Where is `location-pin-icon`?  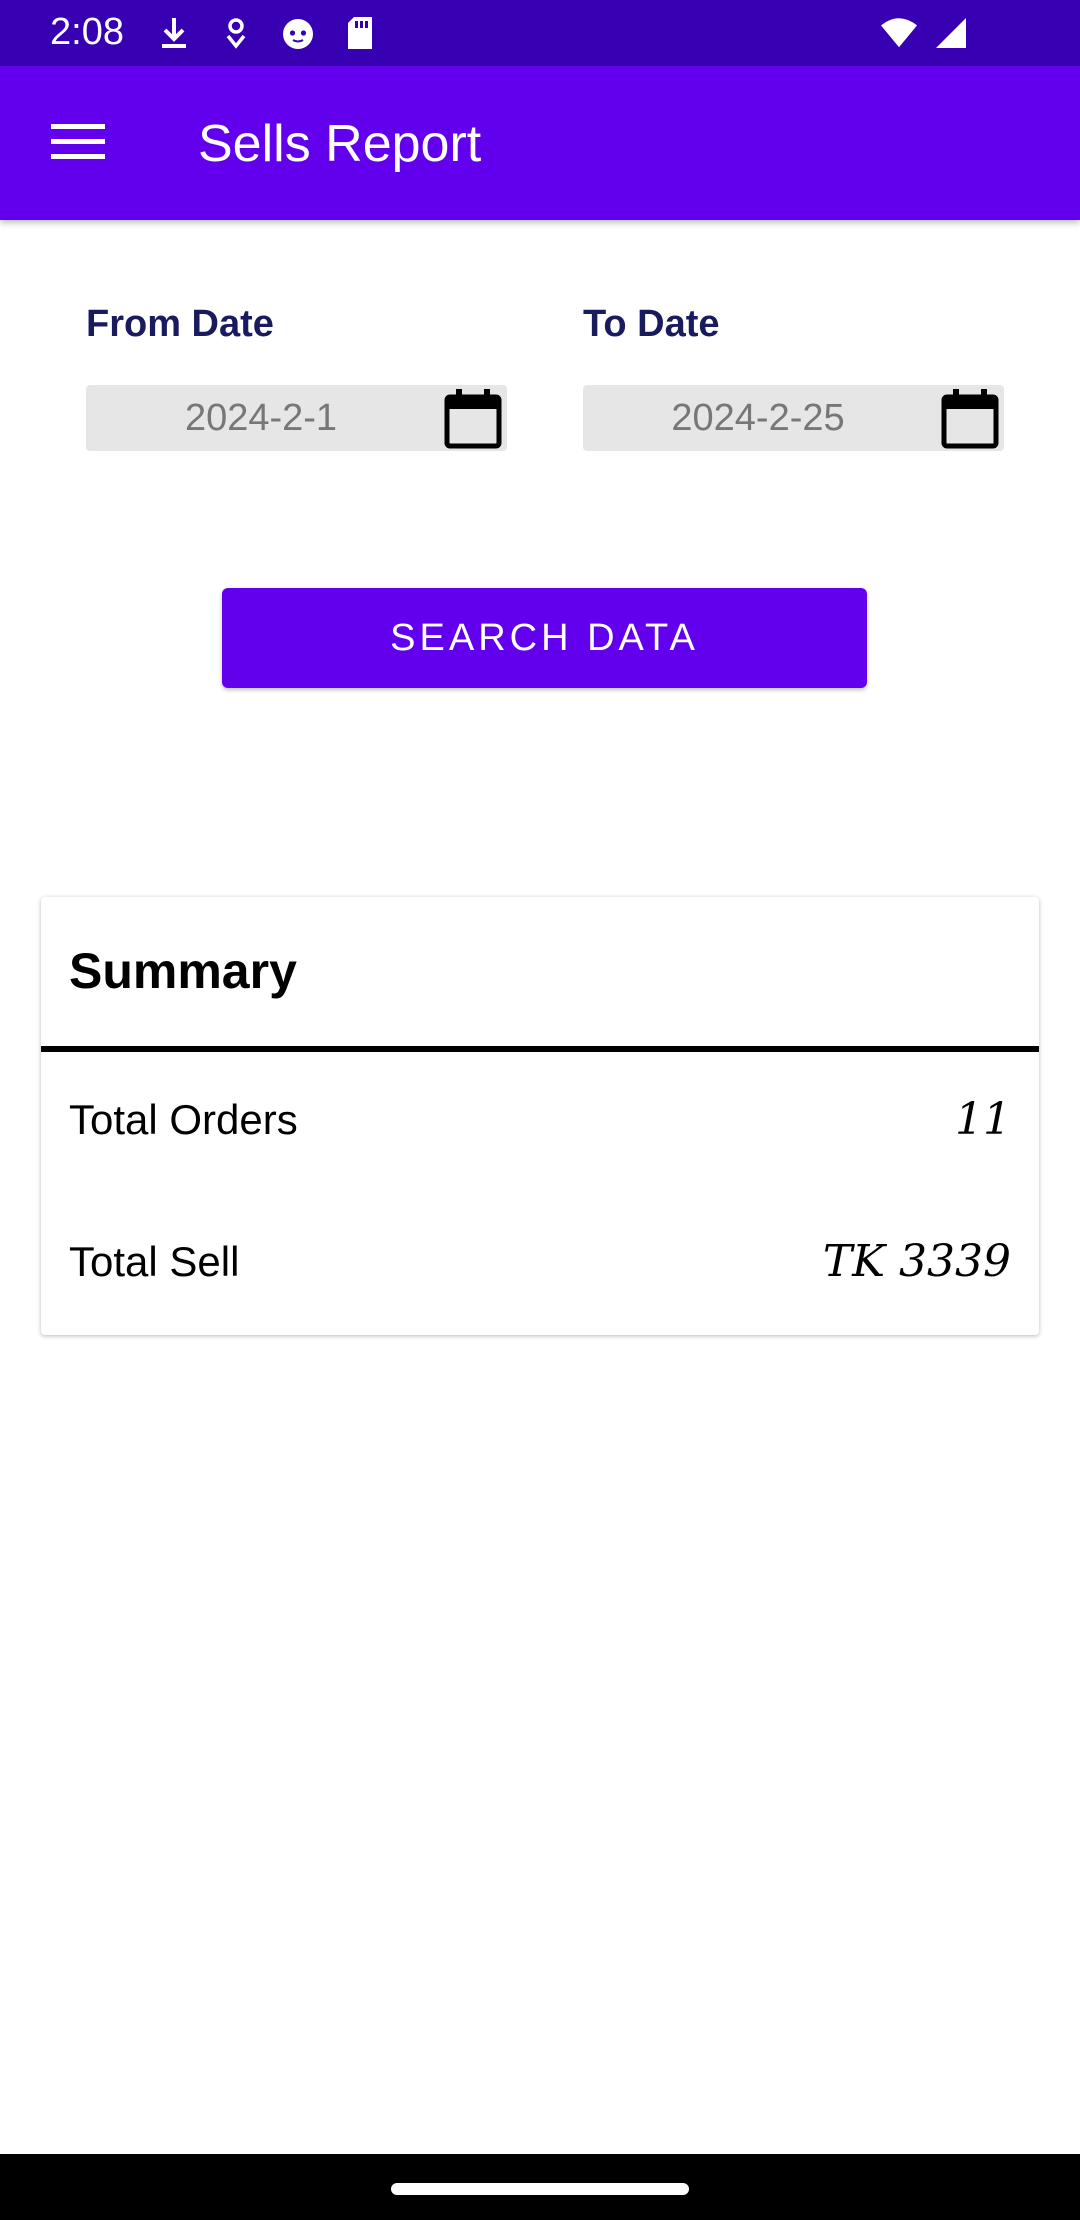
location-pin-icon is located at coordinates (236, 33).